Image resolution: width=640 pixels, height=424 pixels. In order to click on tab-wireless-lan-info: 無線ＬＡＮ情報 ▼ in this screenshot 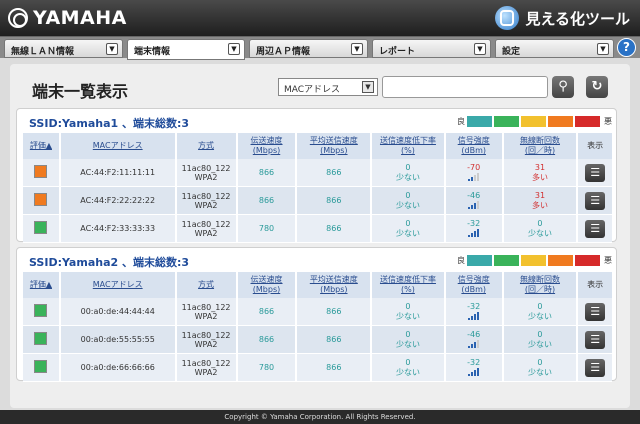, I will do `click(63, 48)`.